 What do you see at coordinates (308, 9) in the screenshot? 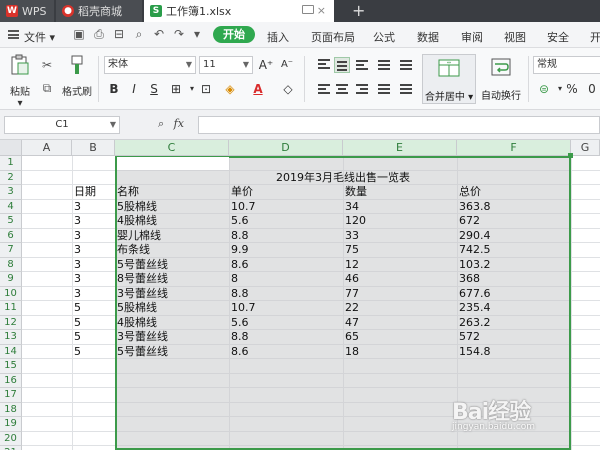
I see `monitor-icon` at bounding box center [308, 9].